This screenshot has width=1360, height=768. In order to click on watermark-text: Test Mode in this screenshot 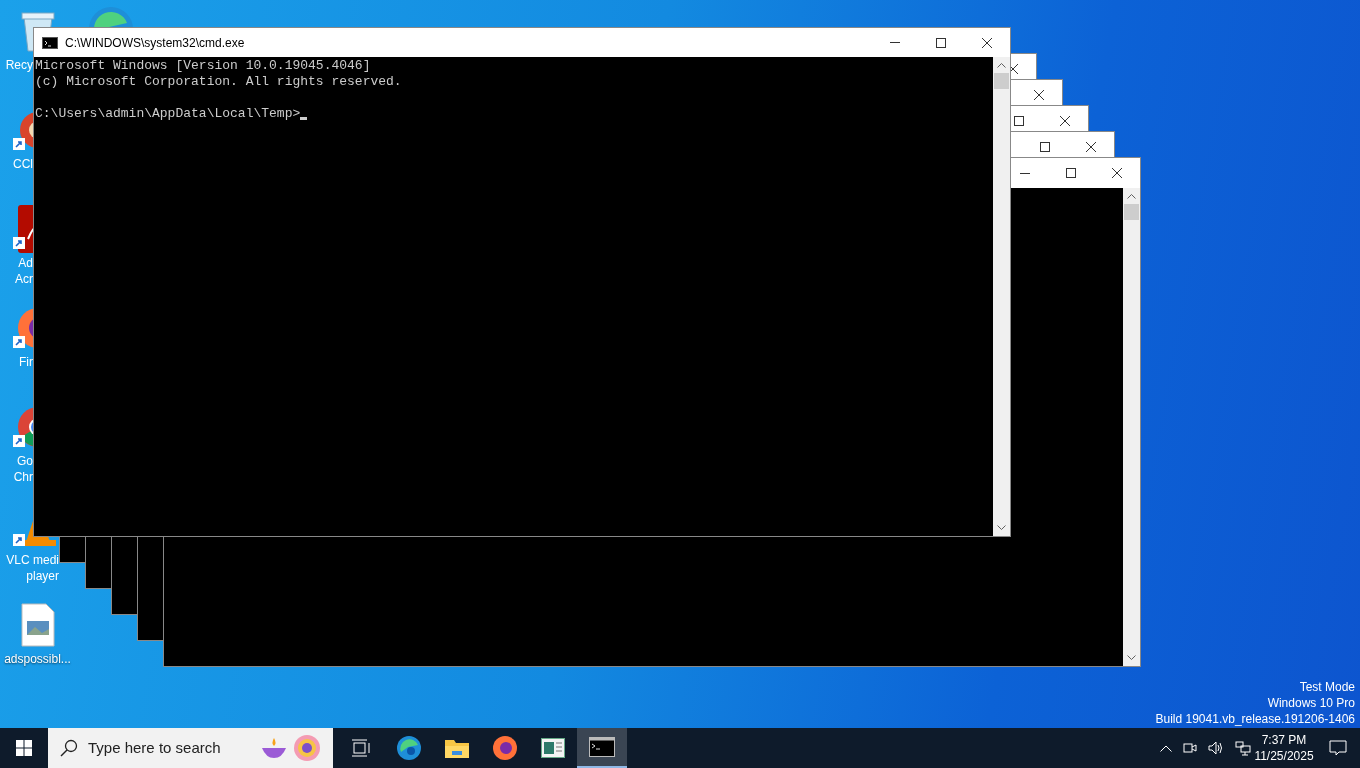, I will do `click(1327, 687)`.